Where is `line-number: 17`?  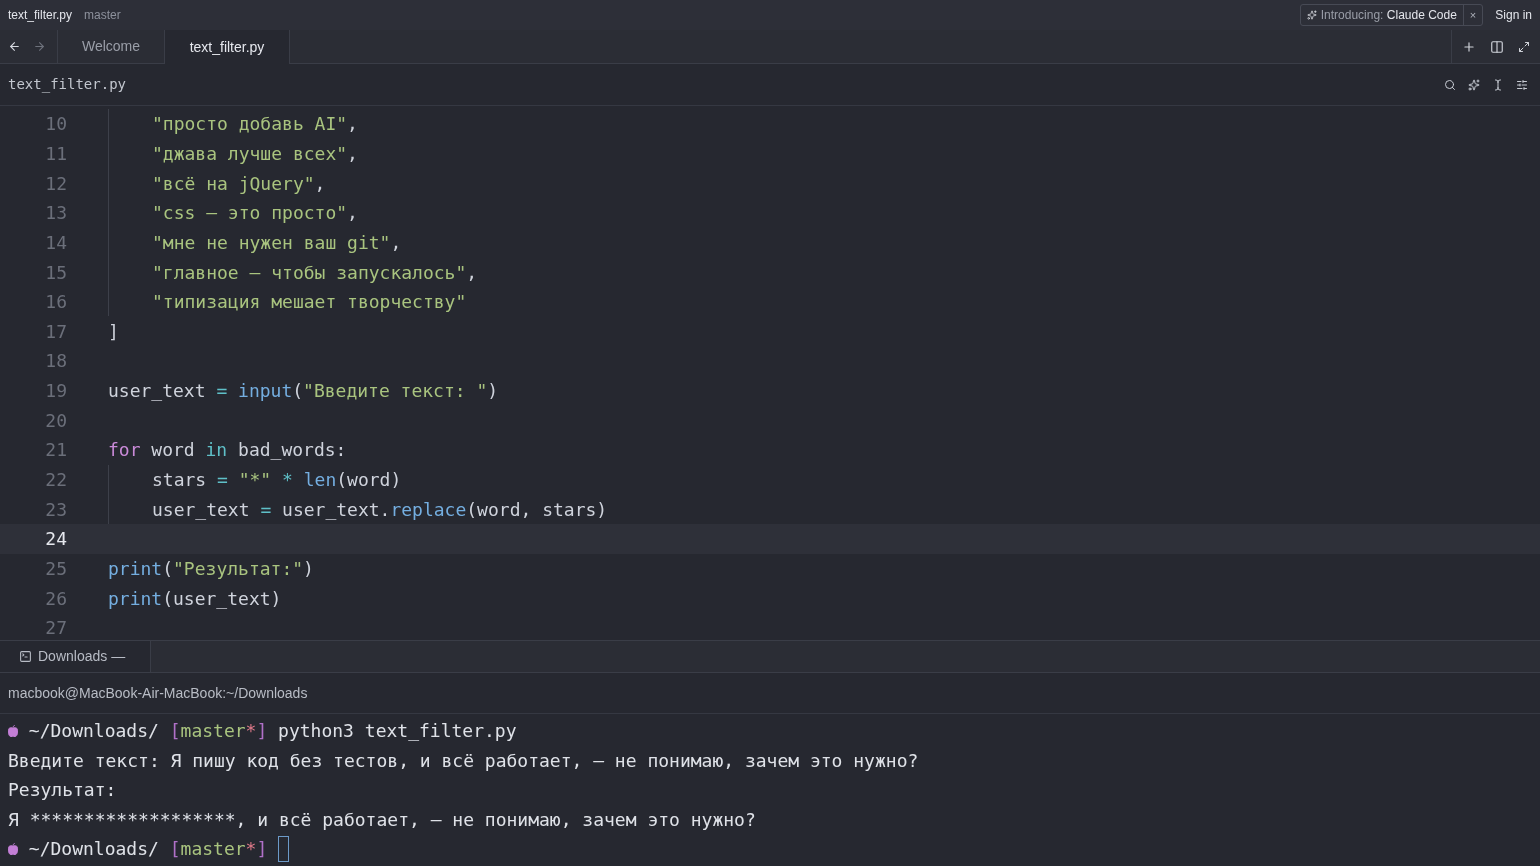
line-number: 17 is located at coordinates (55, 331).